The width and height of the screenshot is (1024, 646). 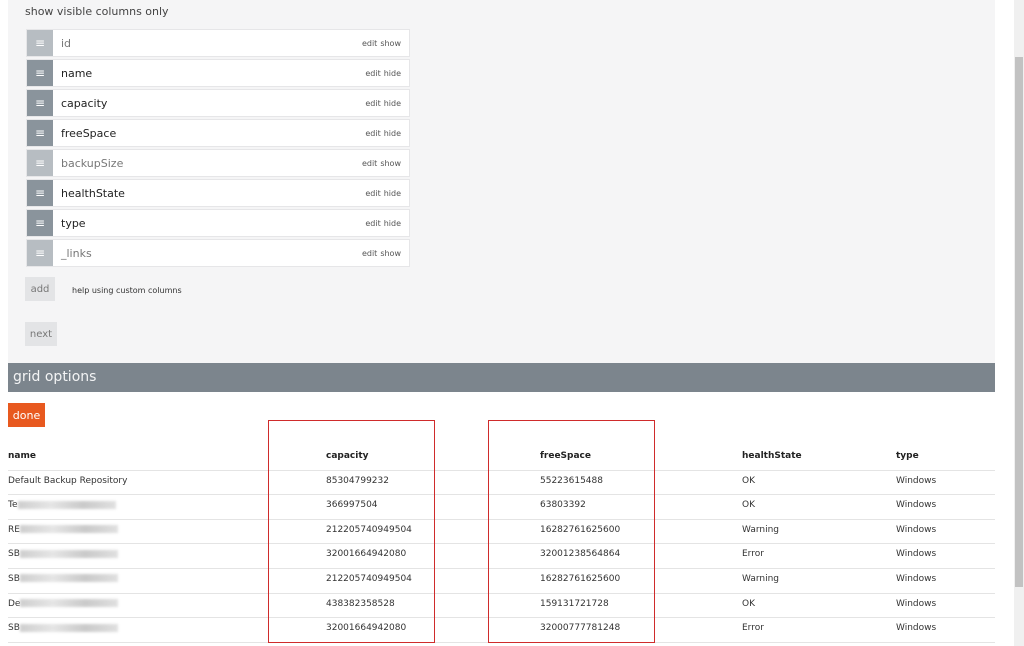 What do you see at coordinates (97, 11) in the screenshot?
I see `section-title: show visible columns only` at bounding box center [97, 11].